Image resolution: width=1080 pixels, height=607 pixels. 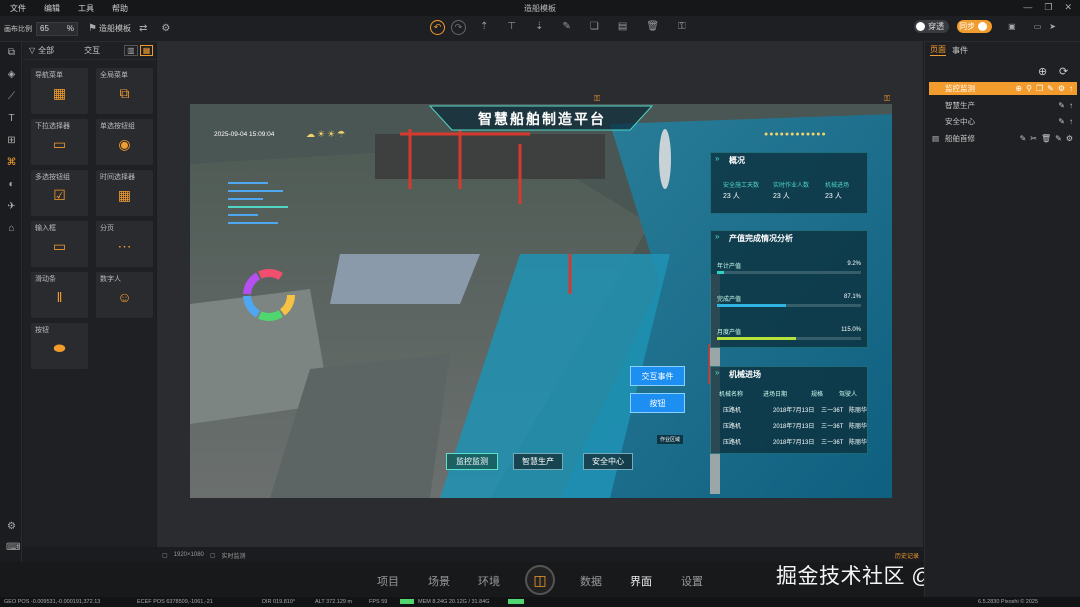 What do you see at coordinates (692, 581) in the screenshot?
I see `tab-settings: 设置` at bounding box center [692, 581].